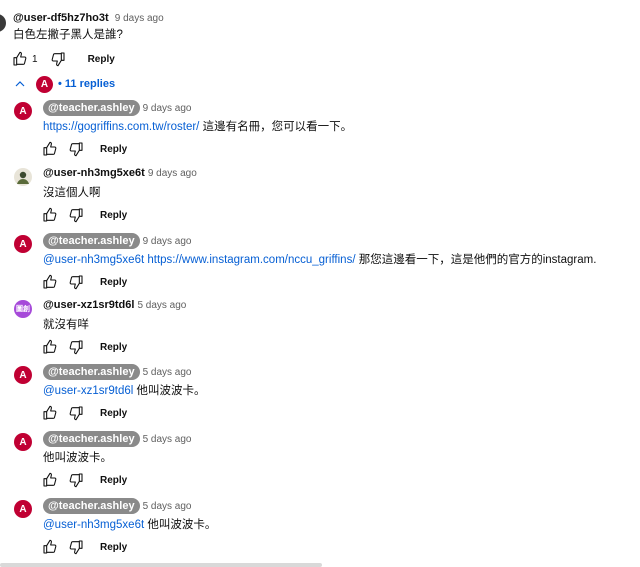 Image resolution: width=640 pixels, height=567 pixels. I want to click on scrollbar, so click(161, 565).